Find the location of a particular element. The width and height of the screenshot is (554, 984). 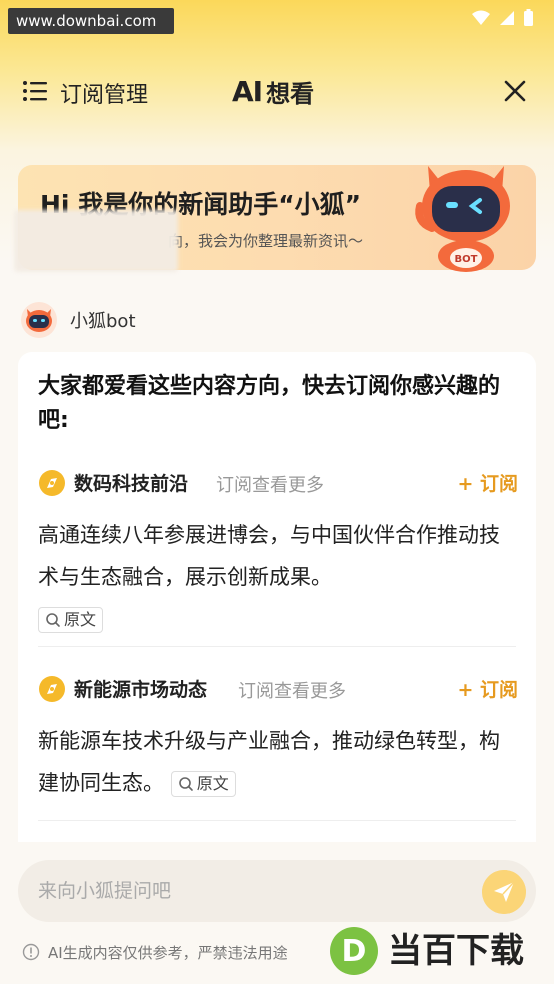

summary-text: 新能源车技术升级与产业融合，推动绿色转型，构建协同生态。 is located at coordinates (269, 762).